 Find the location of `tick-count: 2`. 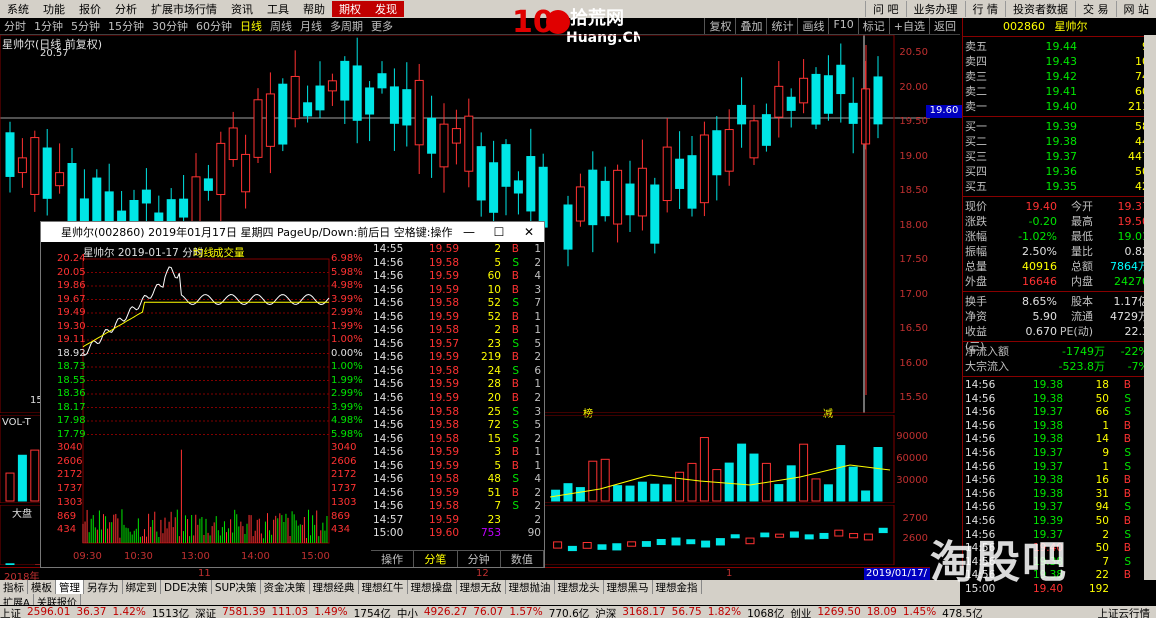

tick-count: 2 is located at coordinates (537, 262).